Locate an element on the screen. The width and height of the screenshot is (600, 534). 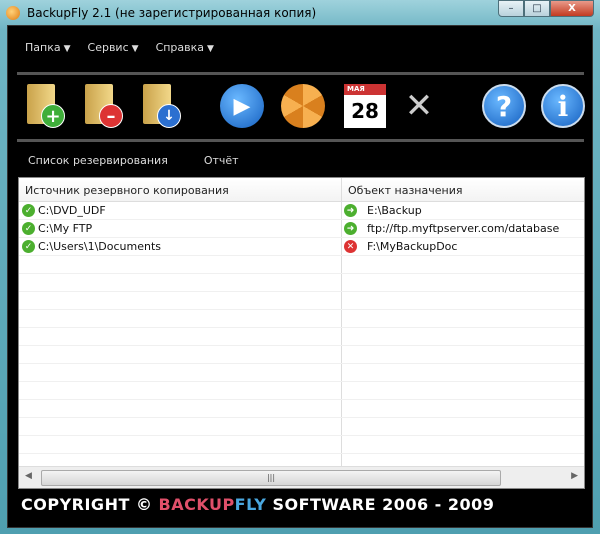
add-folder-button: + is located at coordinates (45, 107).